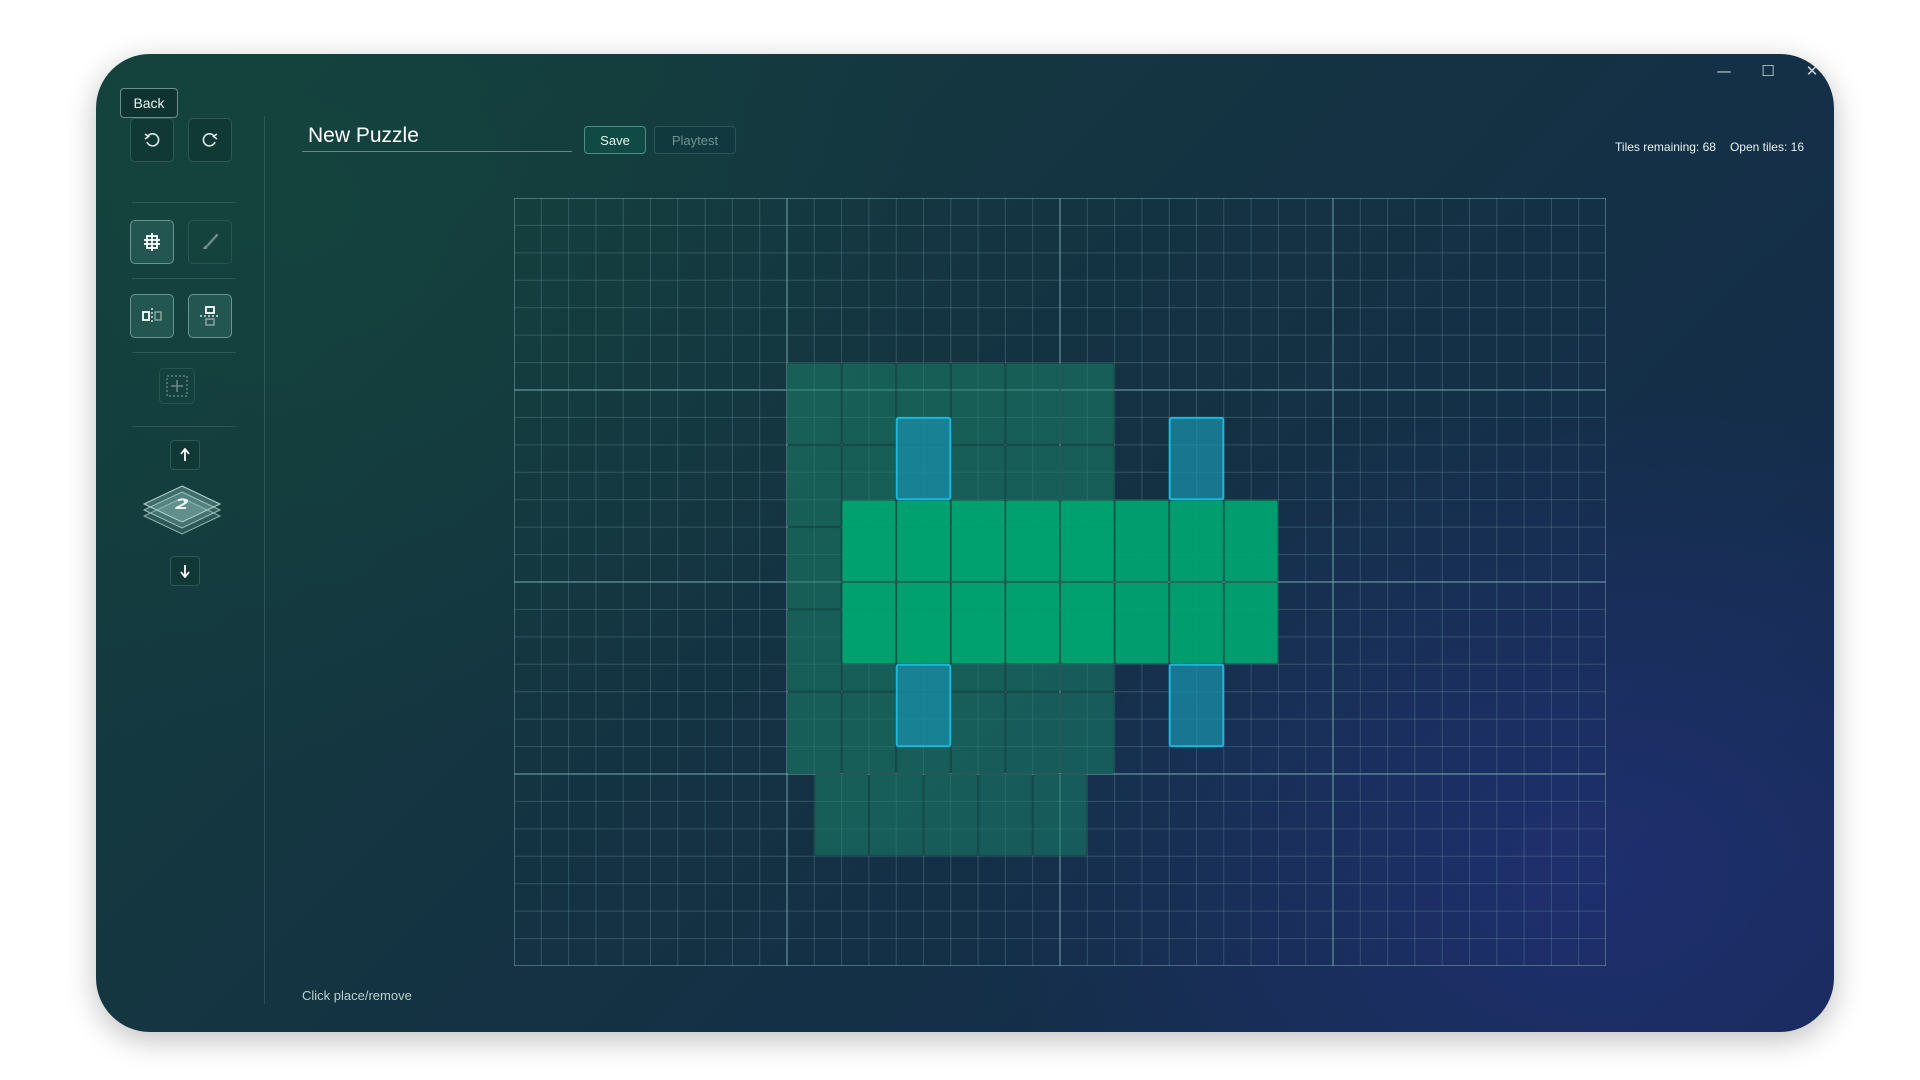 The height and width of the screenshot is (1080, 1920). What do you see at coordinates (695, 140) in the screenshot?
I see `playtest-button: Playtest` at bounding box center [695, 140].